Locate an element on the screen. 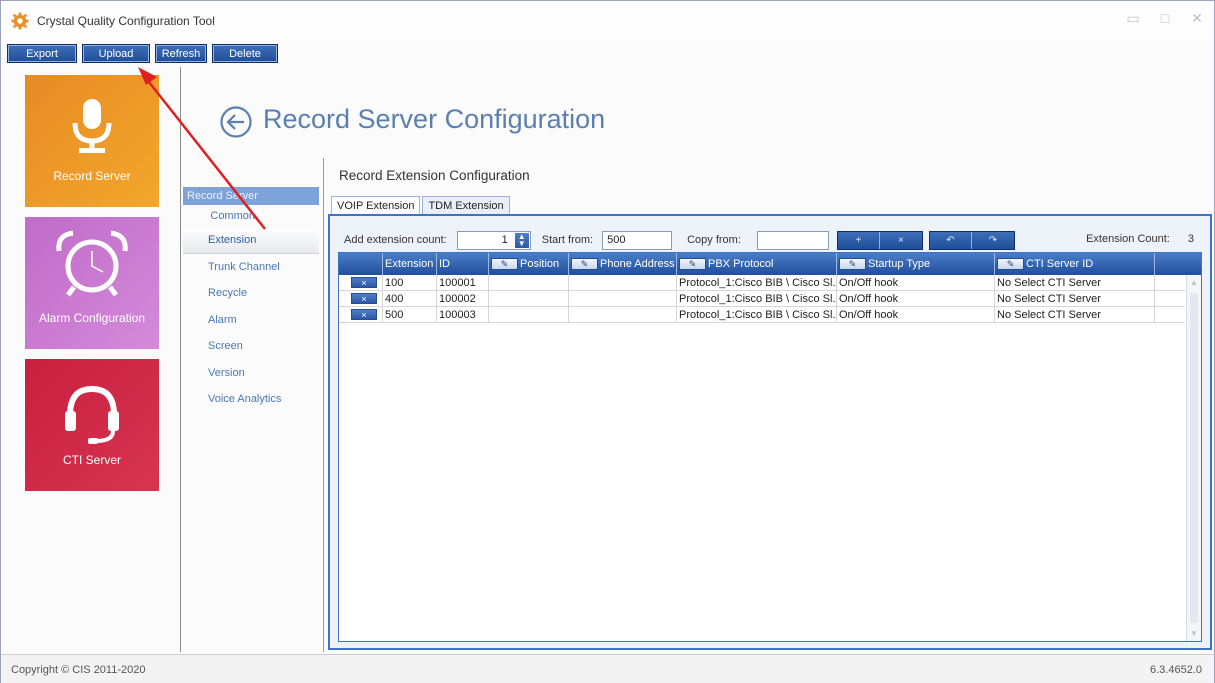 The width and height of the screenshot is (1215, 683). add-count-value: 1 is located at coordinates (504, 239).